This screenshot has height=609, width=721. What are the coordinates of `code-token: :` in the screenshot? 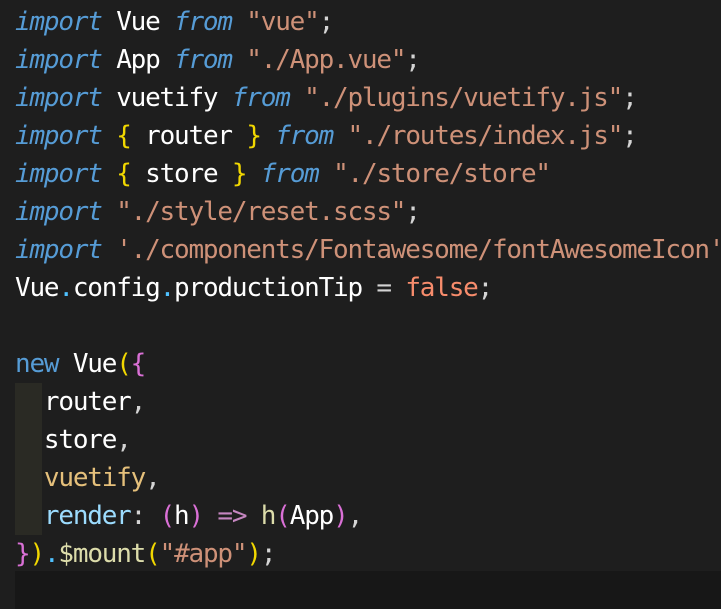 It's located at (145, 516).